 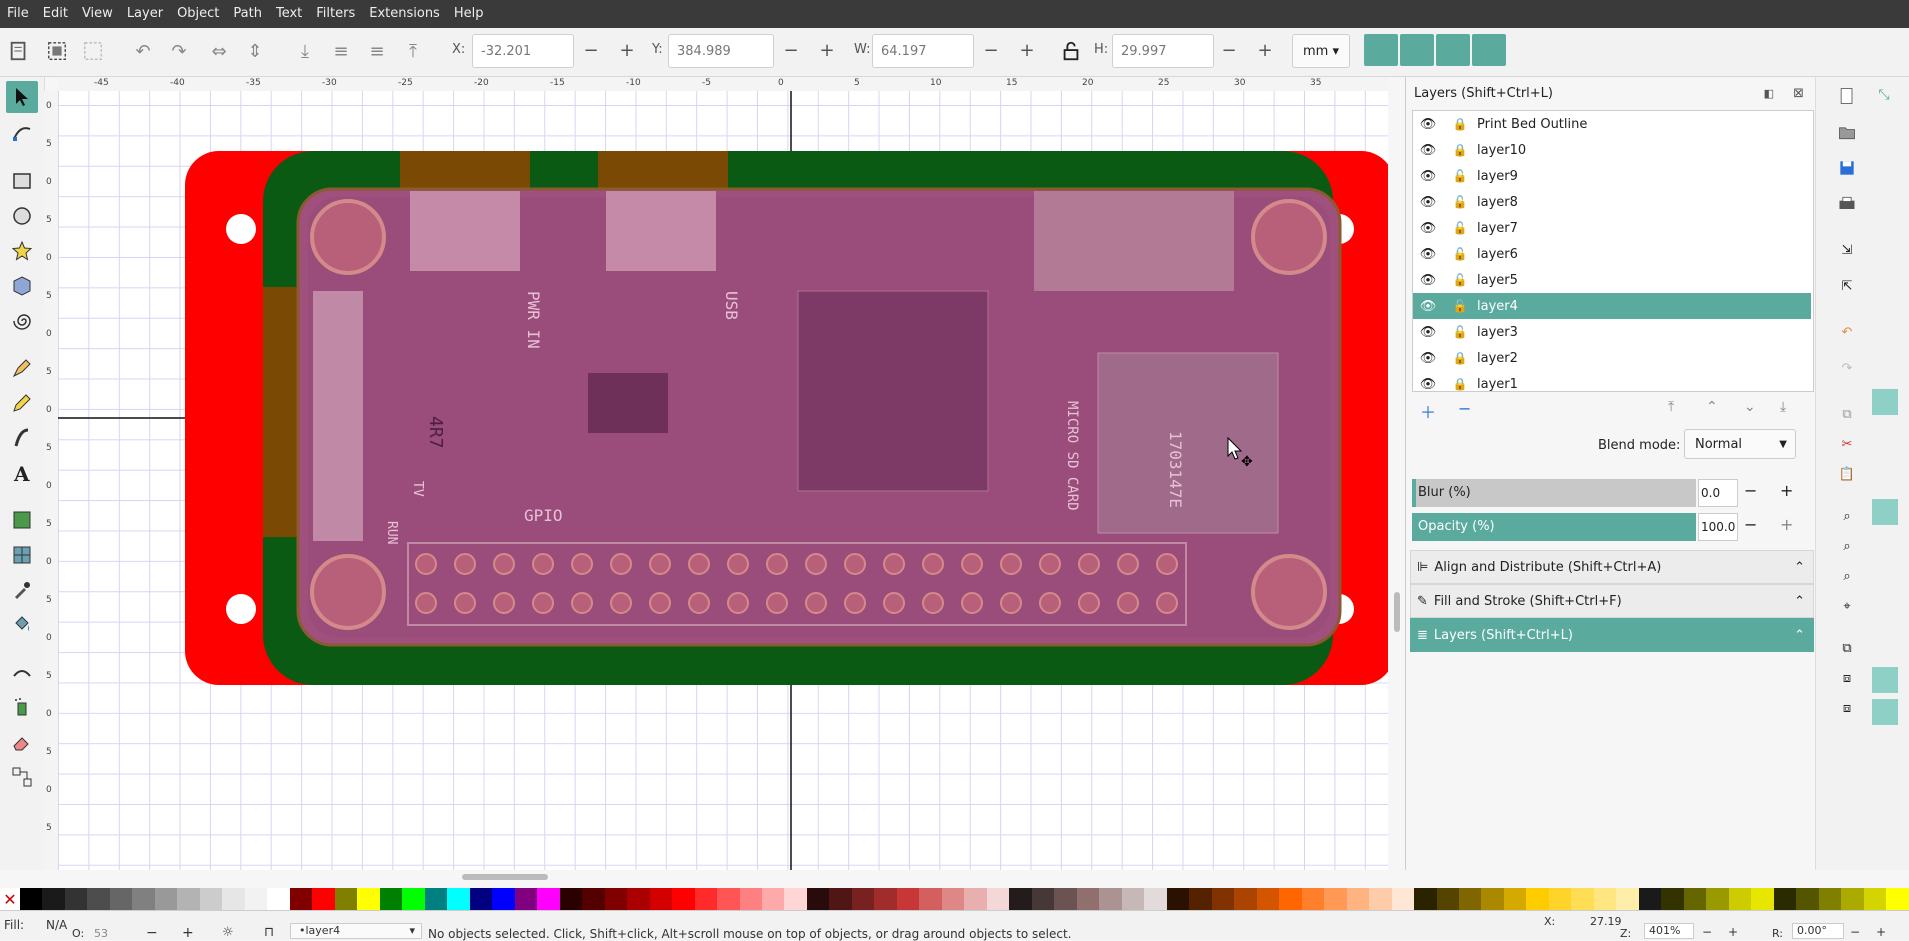 What do you see at coordinates (1712, 407) in the screenshot?
I see `layer-raise-icon: ⌃` at bounding box center [1712, 407].